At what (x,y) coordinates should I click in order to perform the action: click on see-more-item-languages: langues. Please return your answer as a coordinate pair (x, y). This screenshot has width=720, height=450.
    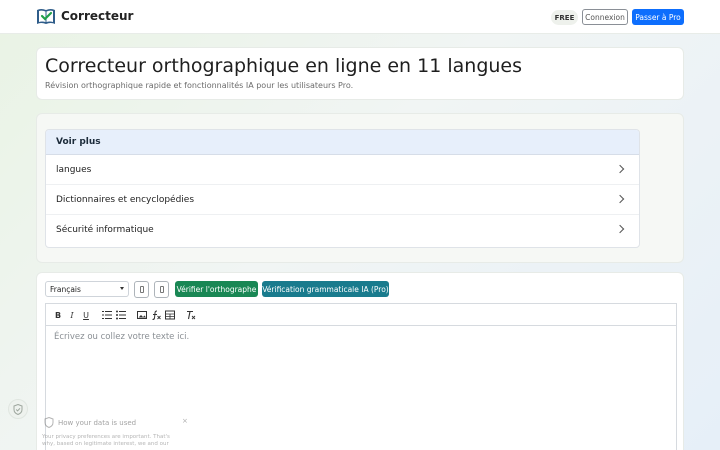
    Looking at the image, I should click on (342, 170).